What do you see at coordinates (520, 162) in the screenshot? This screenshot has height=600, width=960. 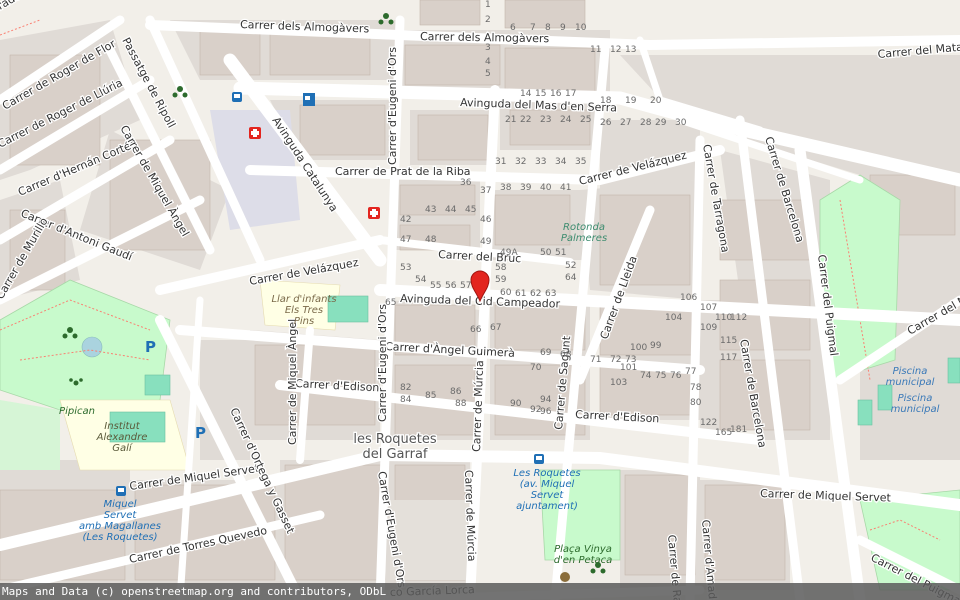 I see `house-number: 32` at bounding box center [520, 162].